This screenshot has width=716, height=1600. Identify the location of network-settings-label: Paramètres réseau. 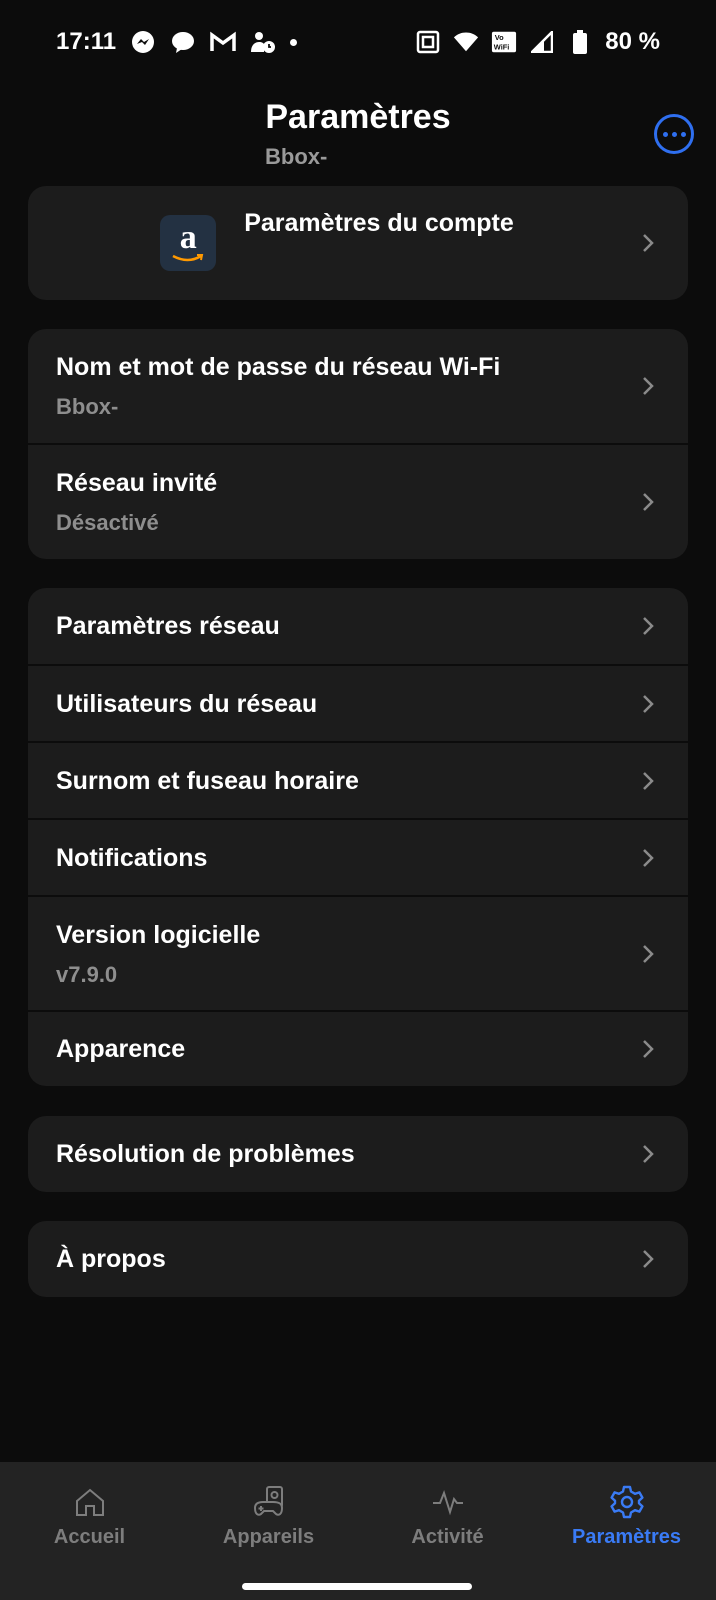
(168, 626).